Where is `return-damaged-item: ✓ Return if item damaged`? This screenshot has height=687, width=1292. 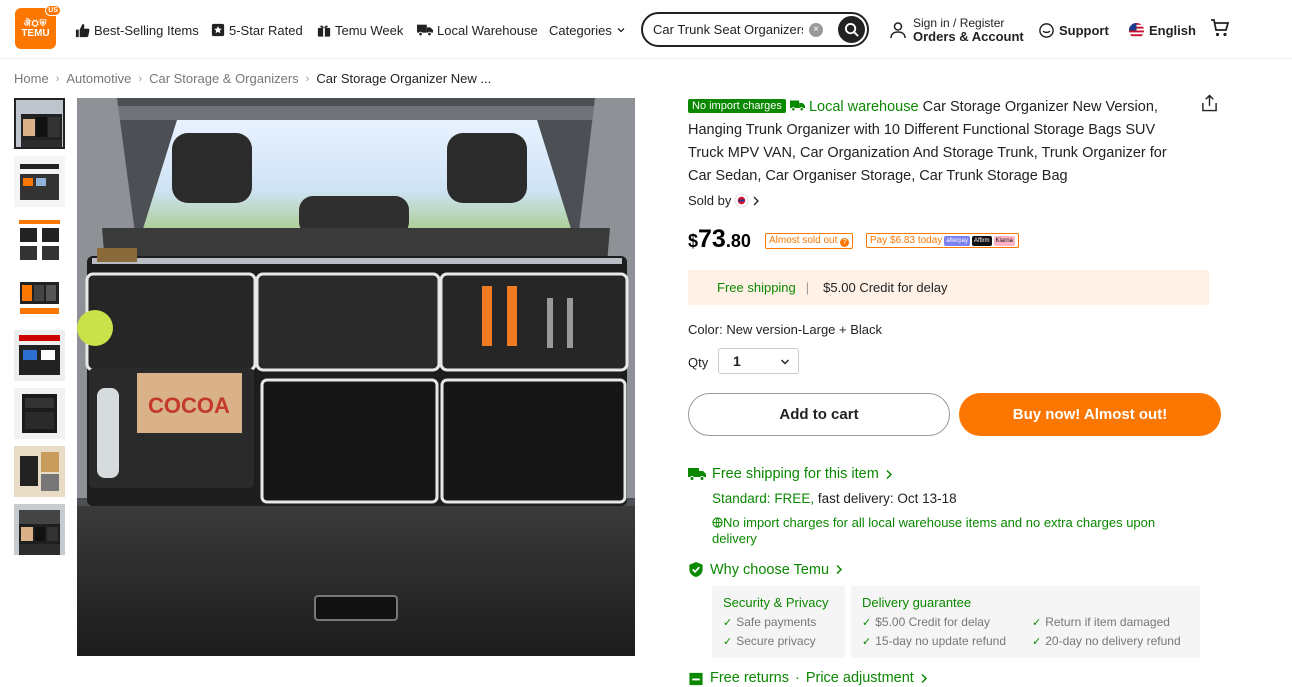 return-damaged-item: ✓ Return if item damaged is located at coordinates (1101, 622).